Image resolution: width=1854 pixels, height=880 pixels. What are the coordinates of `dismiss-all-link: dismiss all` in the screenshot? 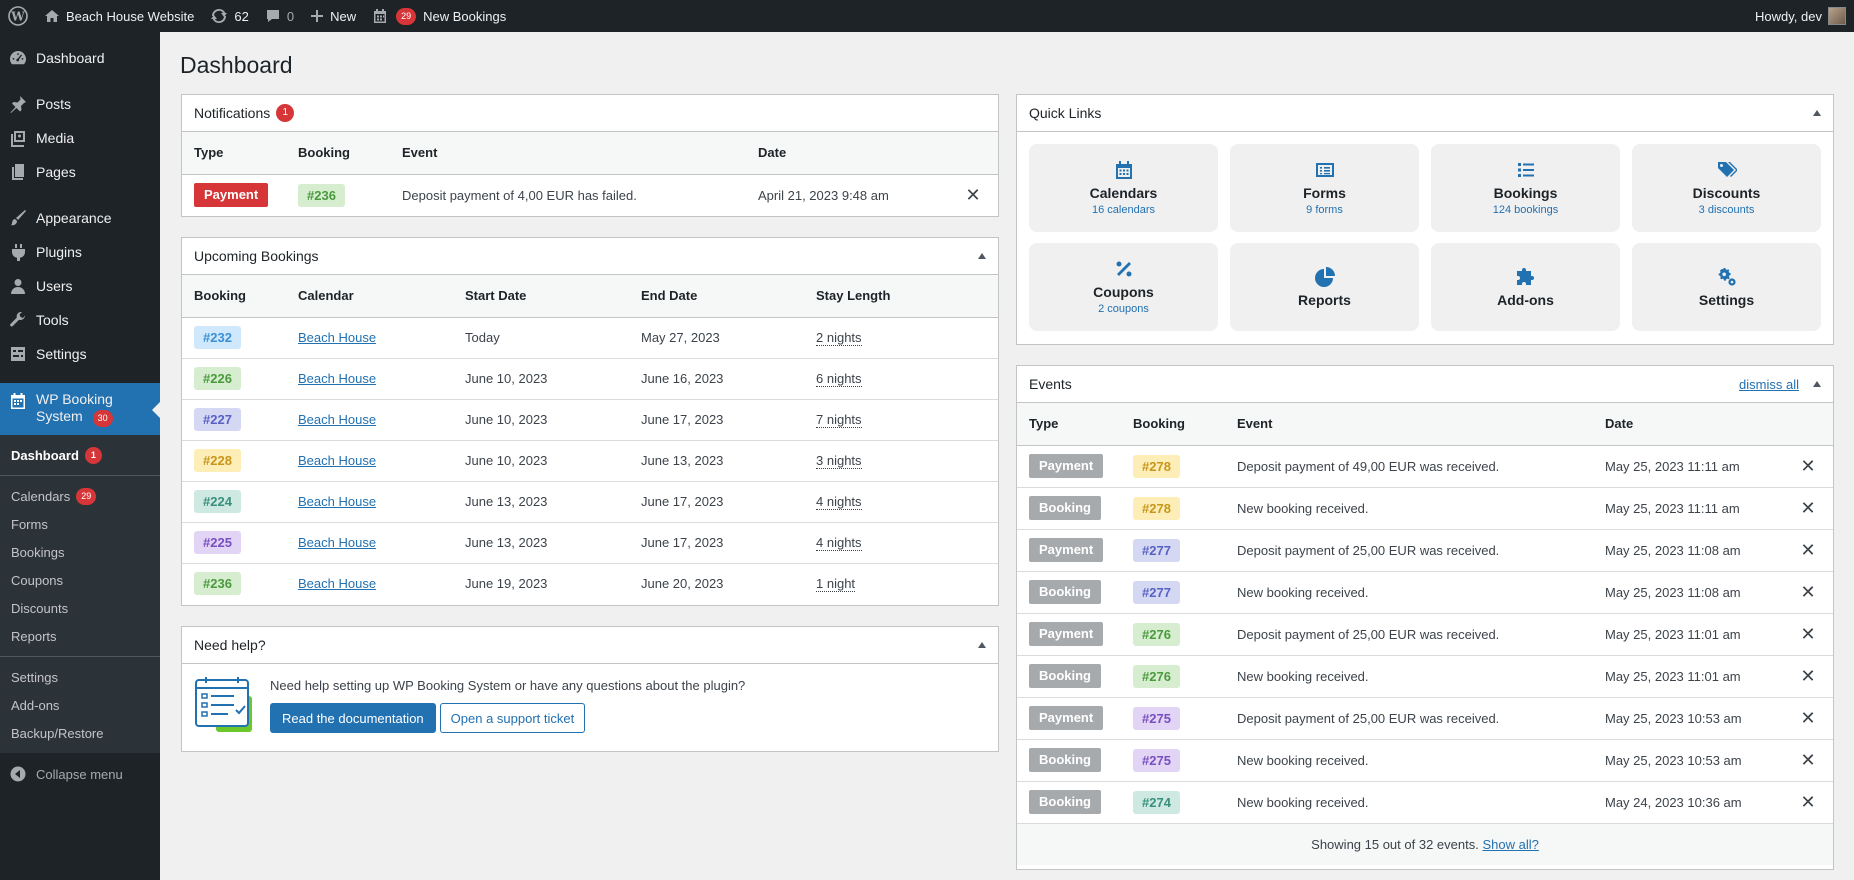 It's located at (1769, 384).